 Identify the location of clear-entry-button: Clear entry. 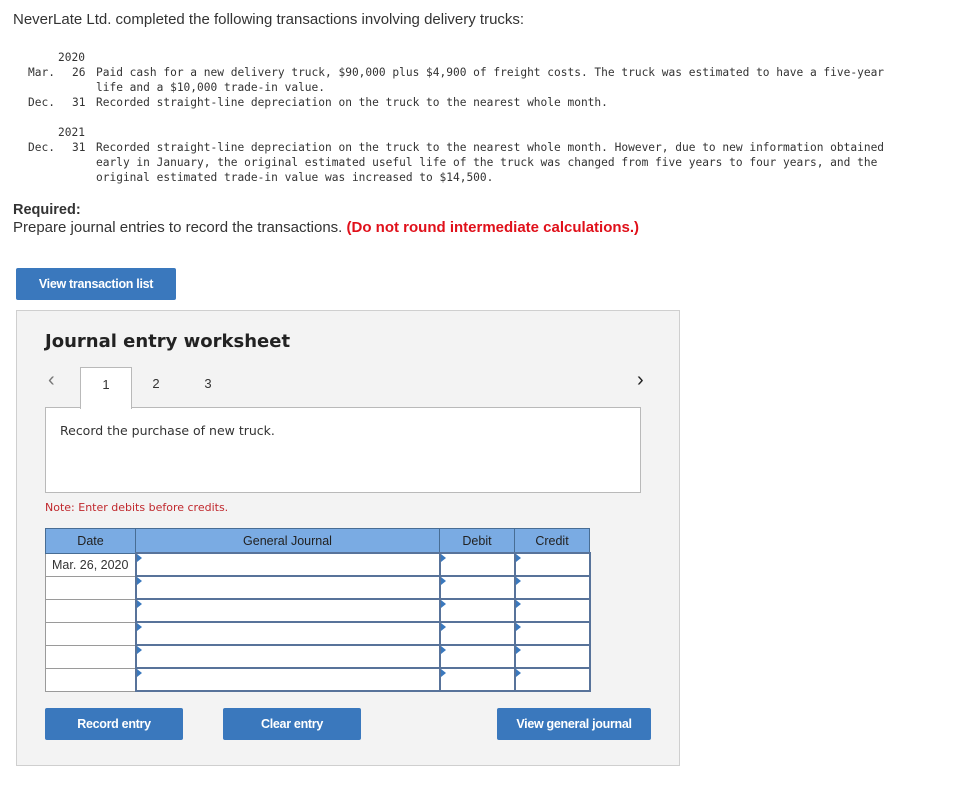
(292, 724).